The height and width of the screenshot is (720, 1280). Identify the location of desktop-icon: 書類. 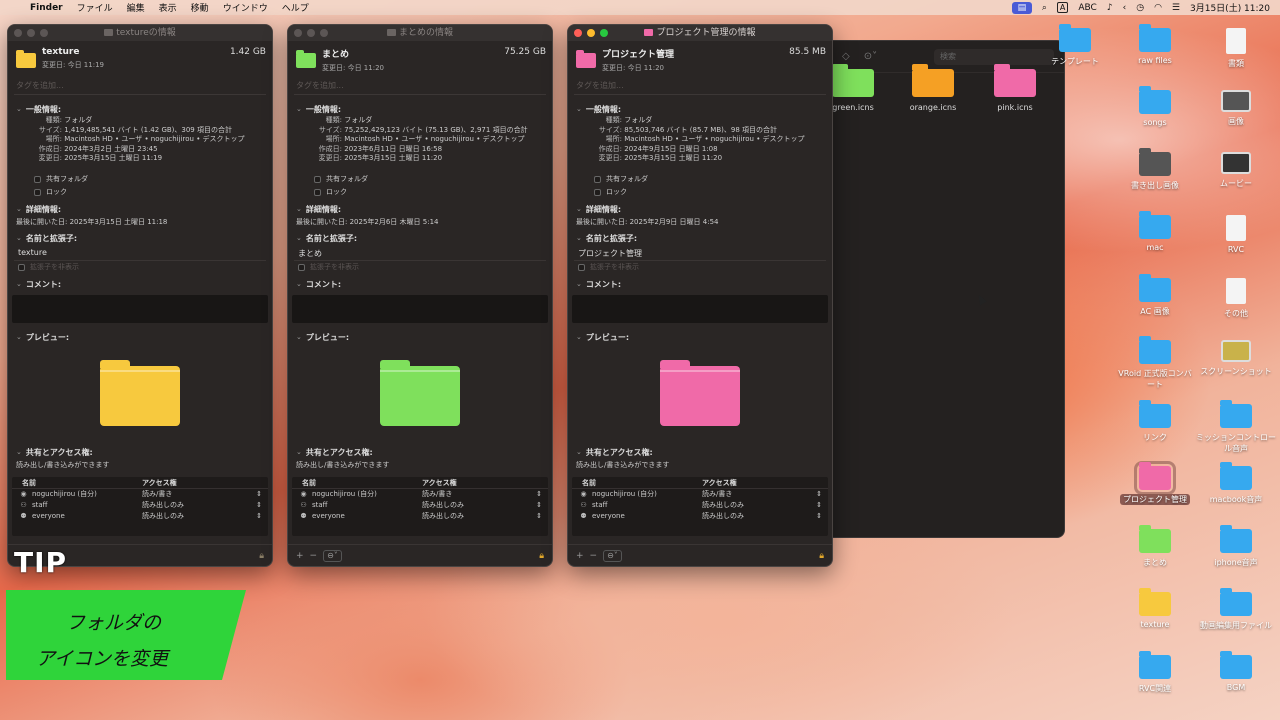
(1236, 48).